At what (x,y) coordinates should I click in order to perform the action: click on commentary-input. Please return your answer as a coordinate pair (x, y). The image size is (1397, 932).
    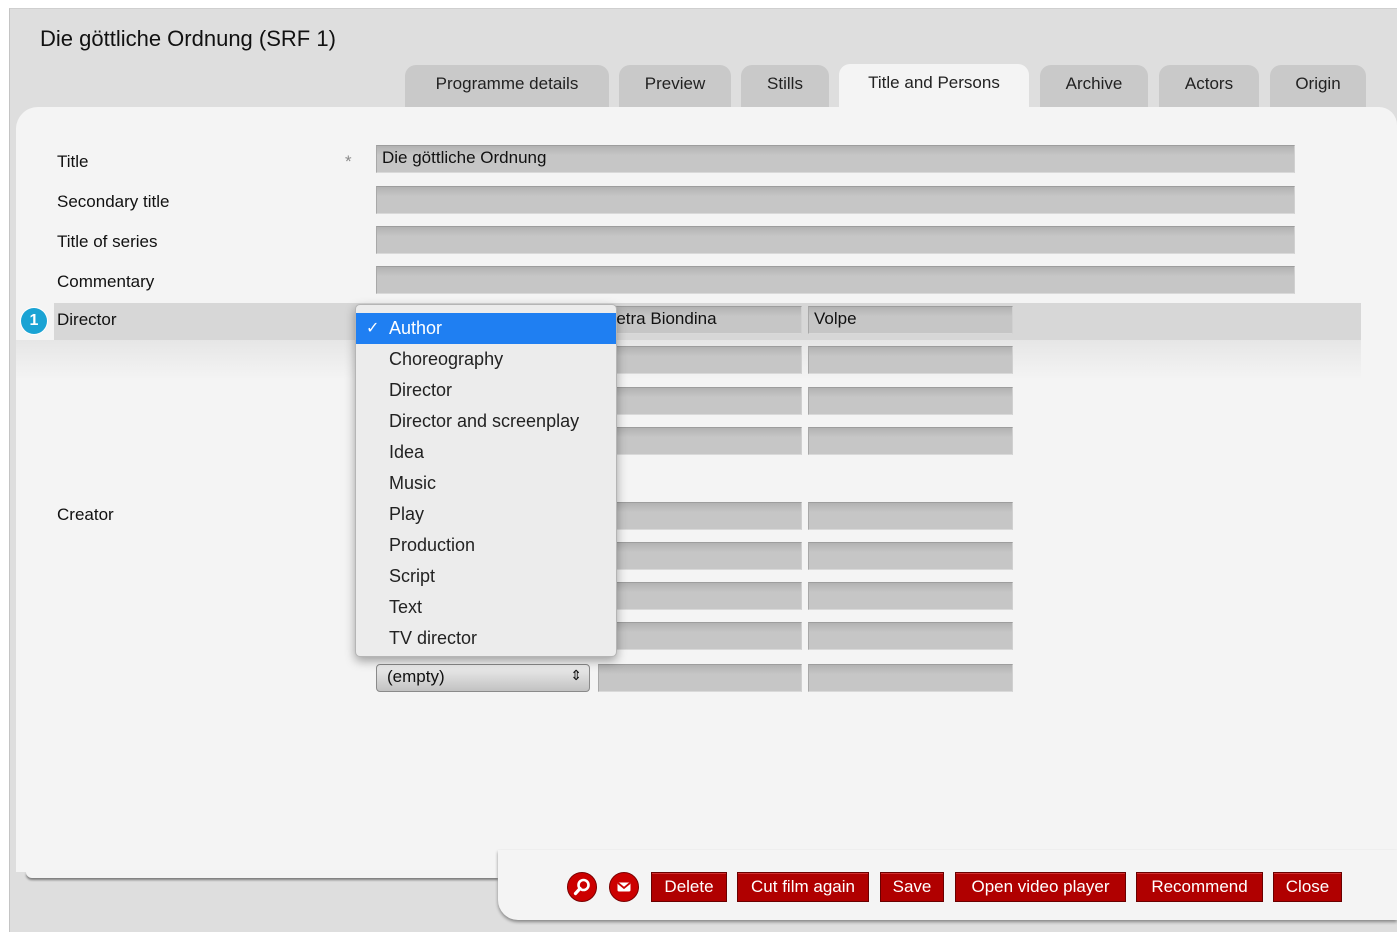
    Looking at the image, I should click on (835, 280).